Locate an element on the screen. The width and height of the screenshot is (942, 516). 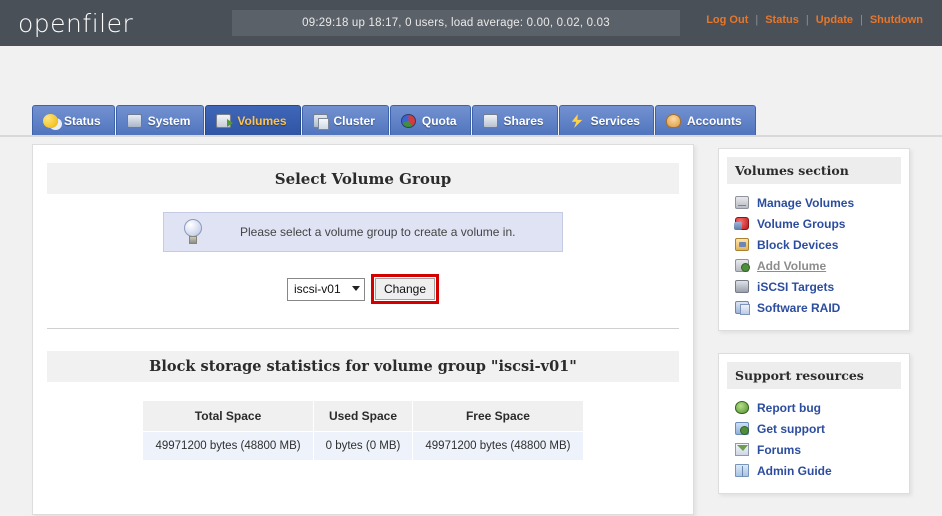
shutdown-link: Shutdown is located at coordinates (896, 20).